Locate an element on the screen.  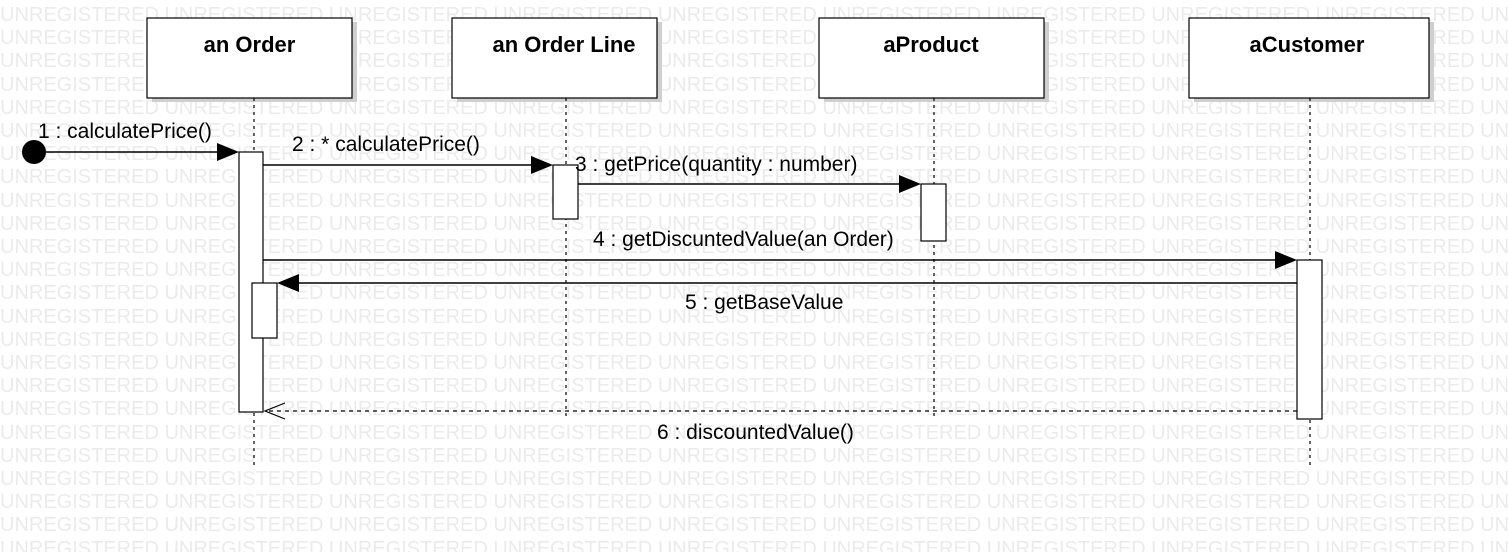
message-3: 3 : getPrice(quantity : number) is located at coordinates (748, 173).